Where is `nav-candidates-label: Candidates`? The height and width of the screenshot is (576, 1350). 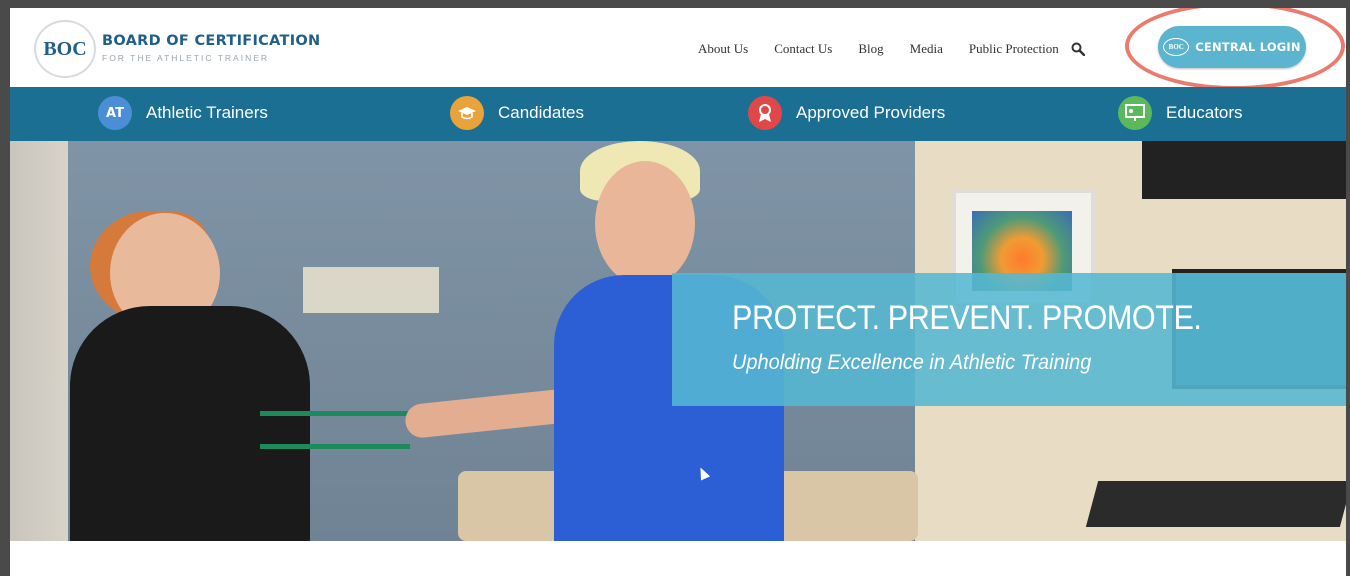 nav-candidates-label: Candidates is located at coordinates (541, 112).